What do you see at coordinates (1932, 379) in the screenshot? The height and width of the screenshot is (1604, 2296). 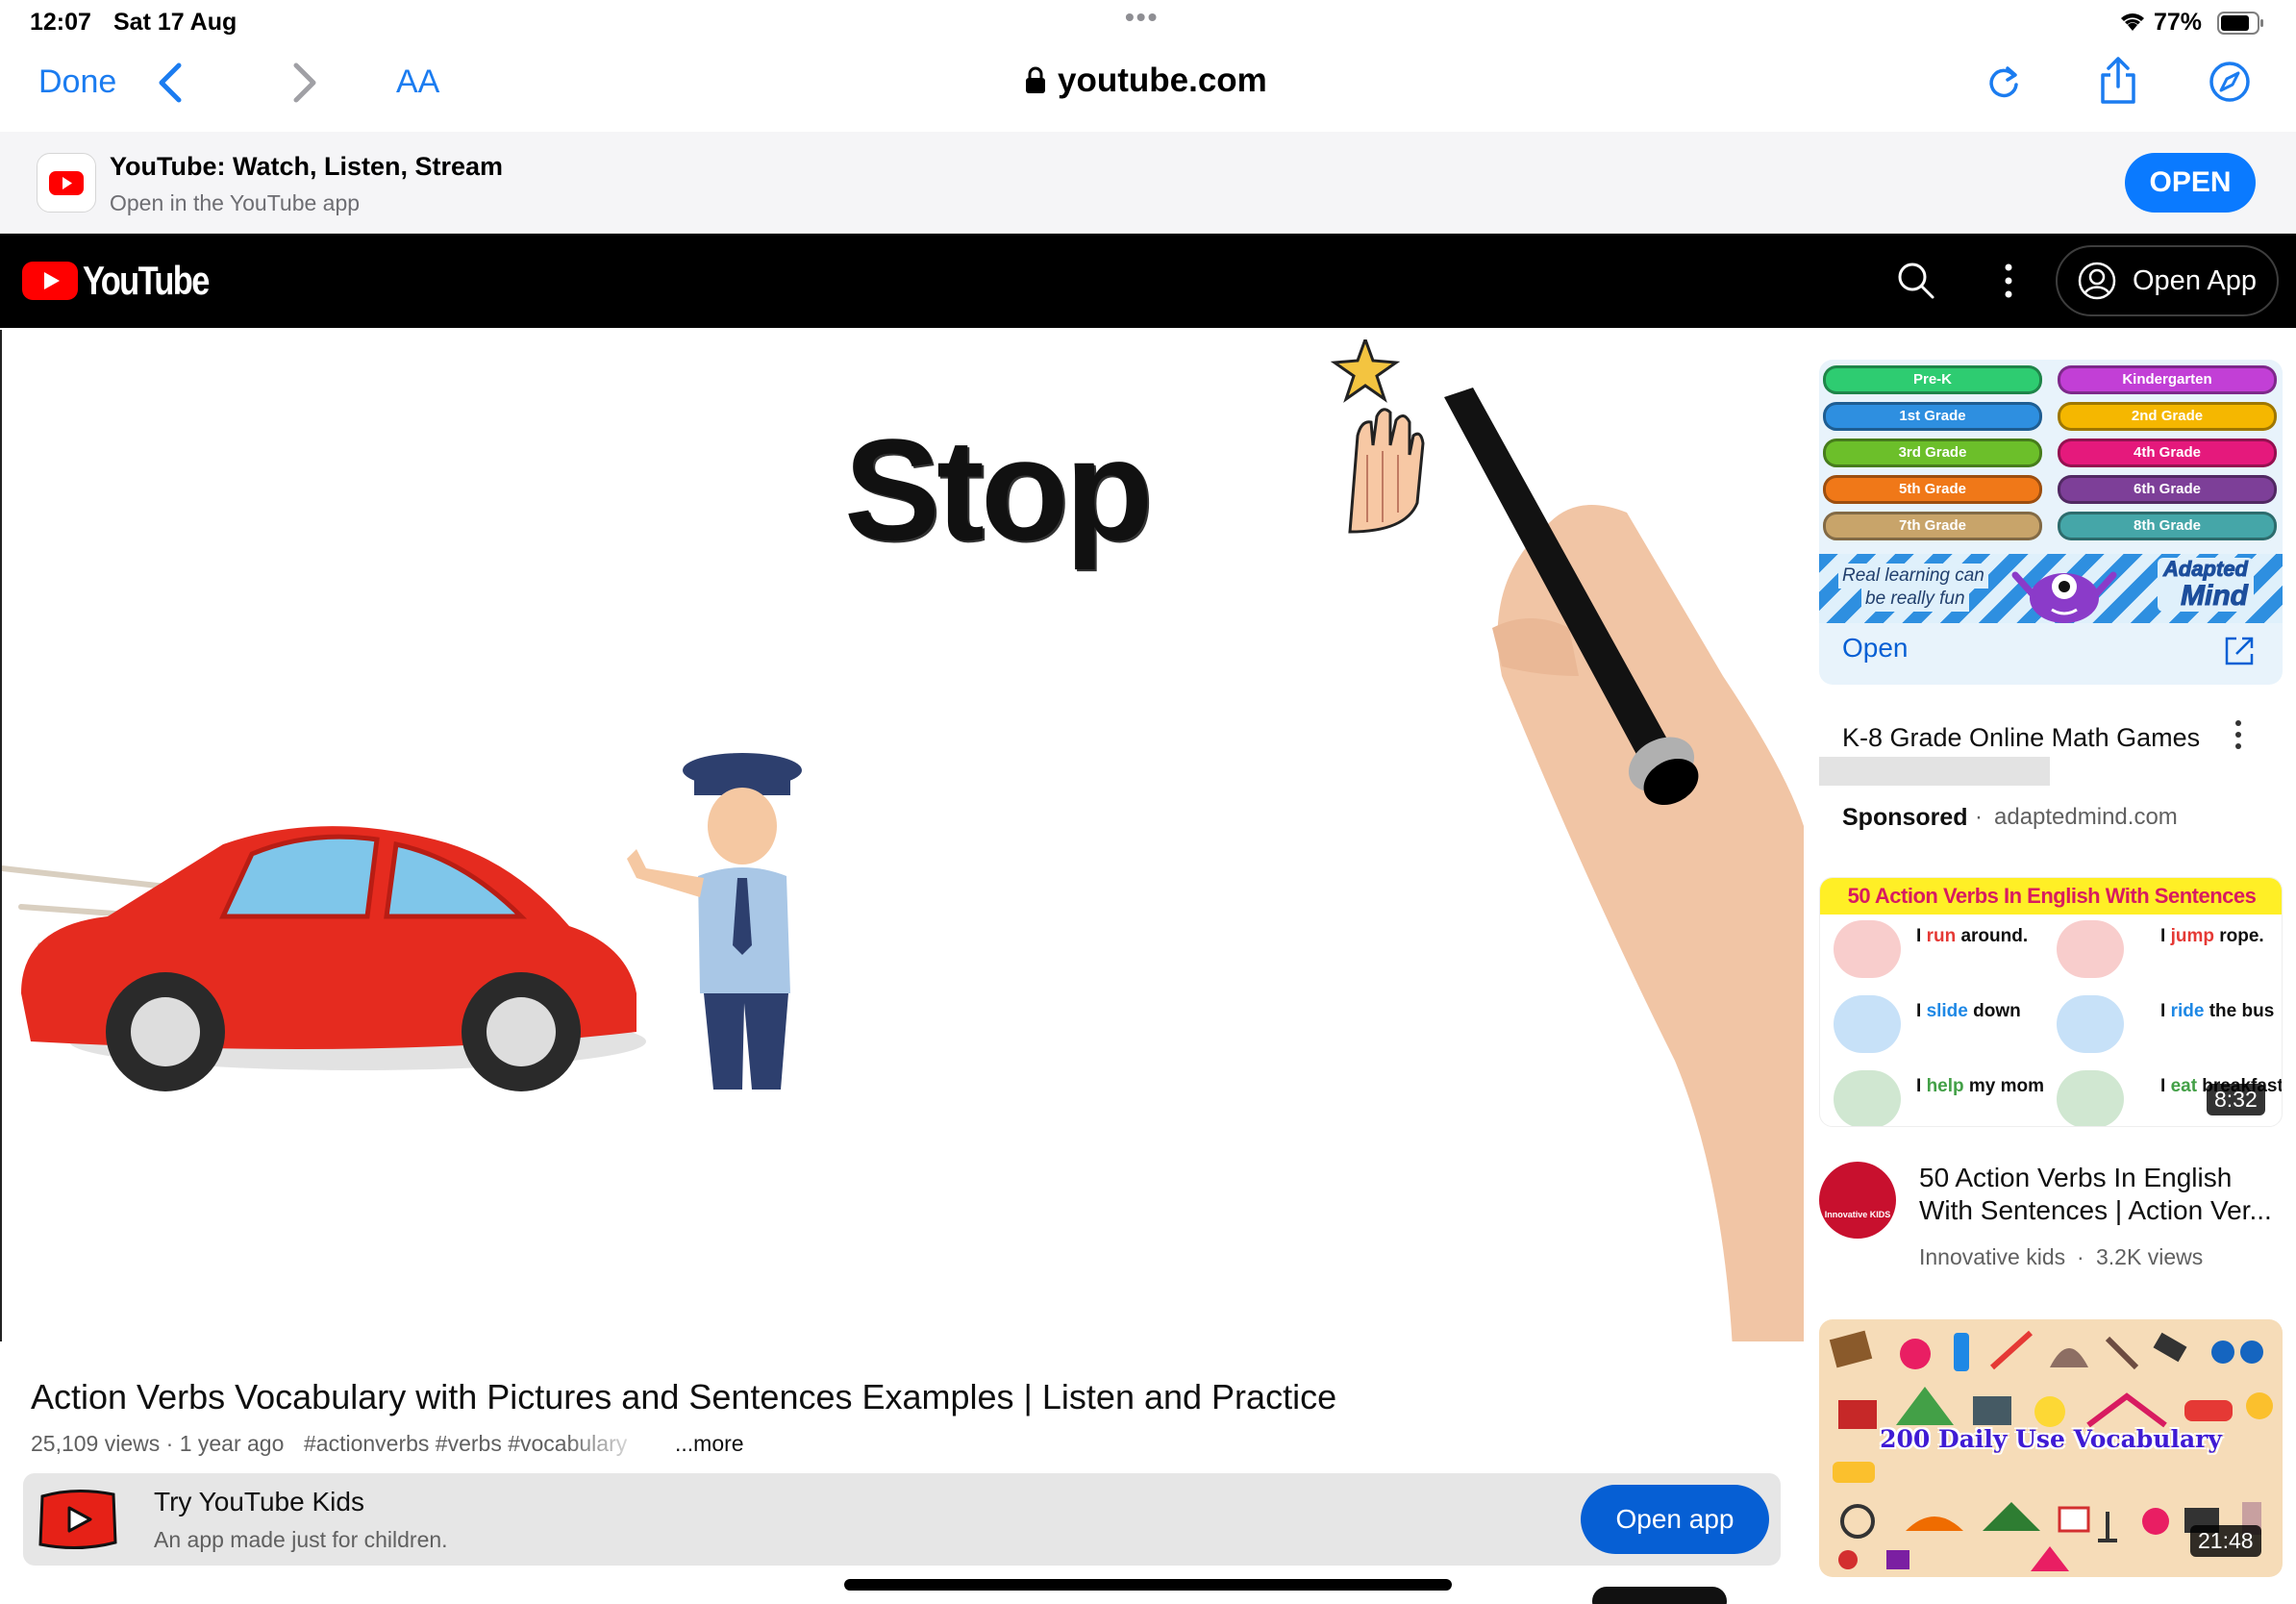 I see `grade-chip: Pre-K` at bounding box center [1932, 379].